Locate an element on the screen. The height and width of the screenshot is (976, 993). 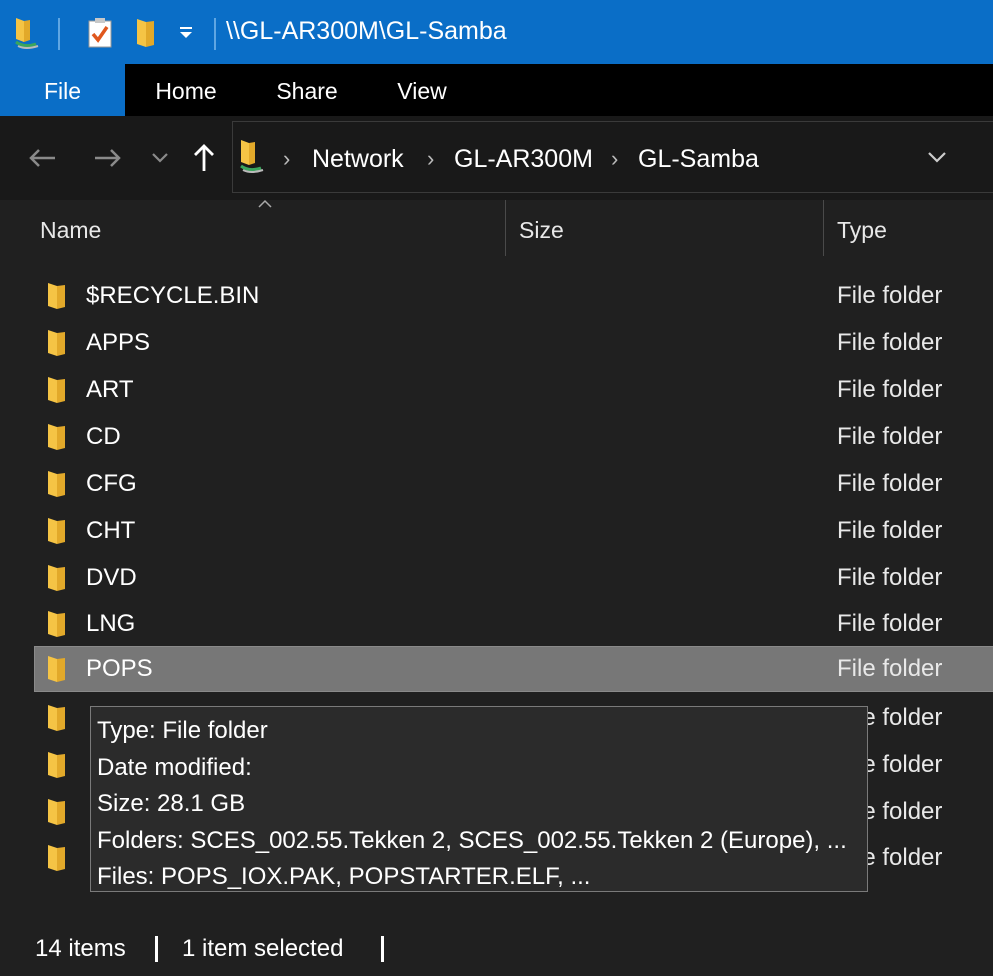
column-header-type: Type is located at coordinates (912, 229).